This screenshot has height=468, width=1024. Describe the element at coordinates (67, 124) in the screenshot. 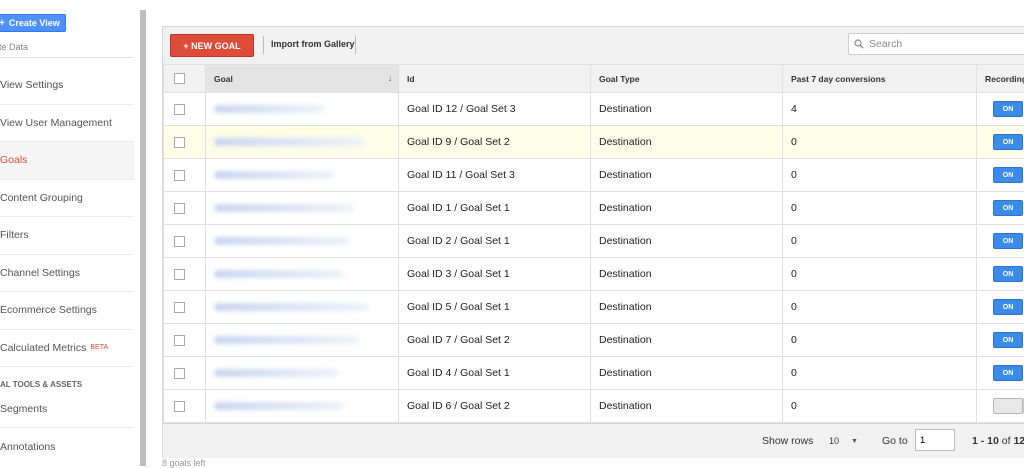

I see `sidebar-item-view-user-management: View User Management` at that location.